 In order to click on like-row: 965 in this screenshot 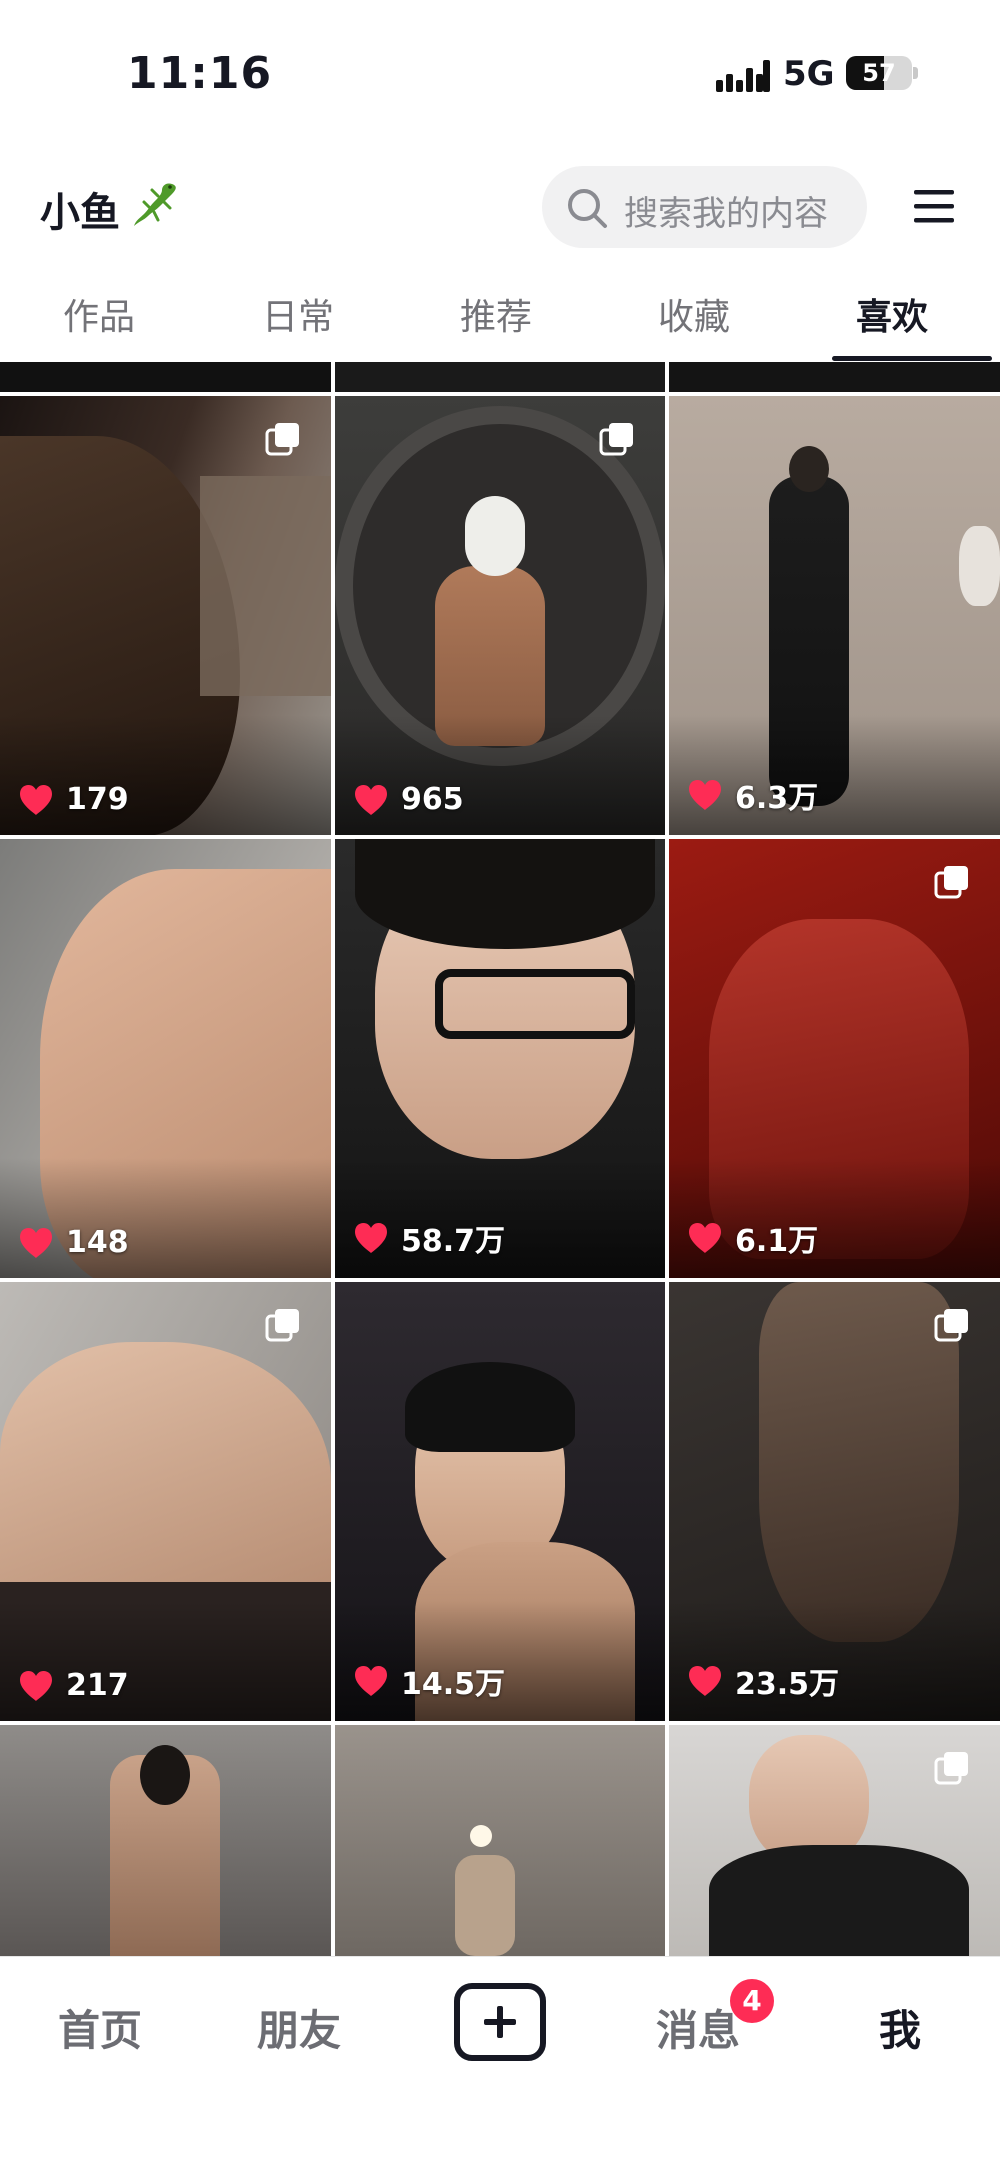, I will do `click(408, 799)`.